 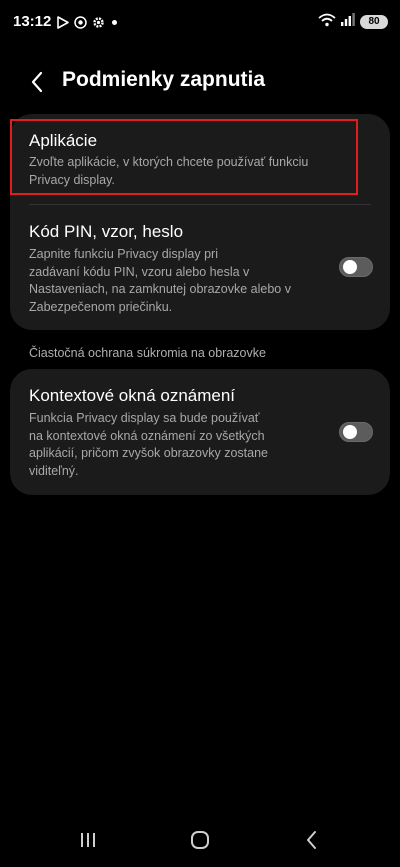 What do you see at coordinates (327, 22) in the screenshot?
I see `wifi-icon` at bounding box center [327, 22].